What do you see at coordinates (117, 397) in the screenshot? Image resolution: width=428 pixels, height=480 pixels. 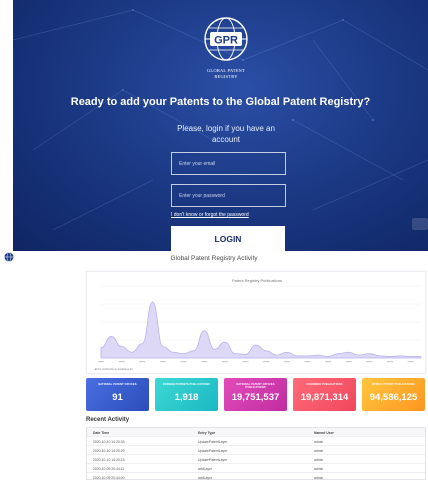 I see `stat-value: 91` at bounding box center [117, 397].